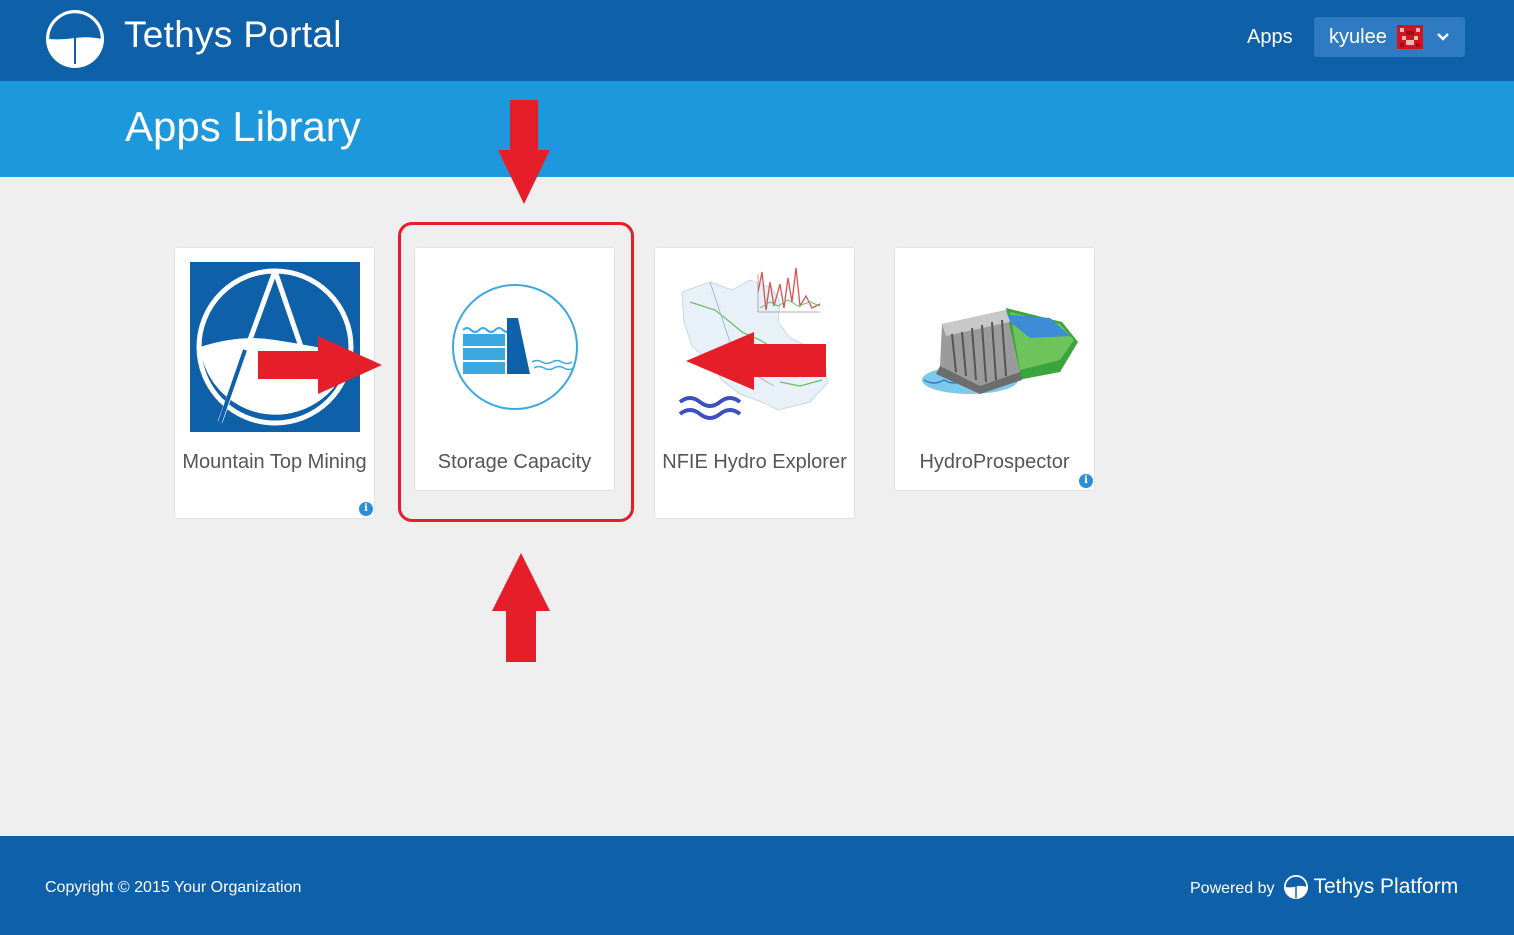 This screenshot has width=1514, height=935. Describe the element at coordinates (274, 462) in the screenshot. I see `app-name: Mountain Top Mining` at that location.